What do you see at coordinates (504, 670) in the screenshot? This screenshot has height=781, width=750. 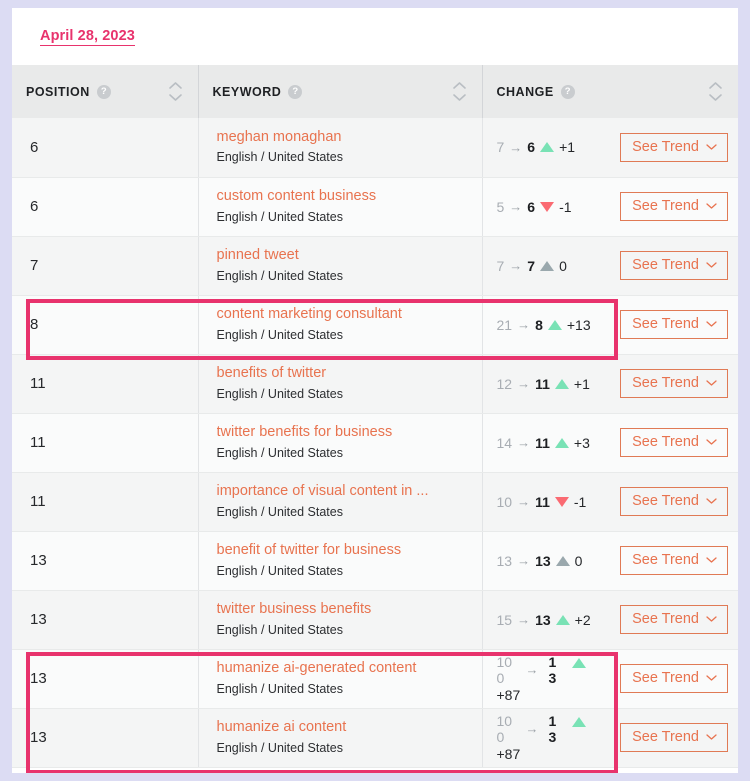 I see `change-previous-rank: 100` at bounding box center [504, 670].